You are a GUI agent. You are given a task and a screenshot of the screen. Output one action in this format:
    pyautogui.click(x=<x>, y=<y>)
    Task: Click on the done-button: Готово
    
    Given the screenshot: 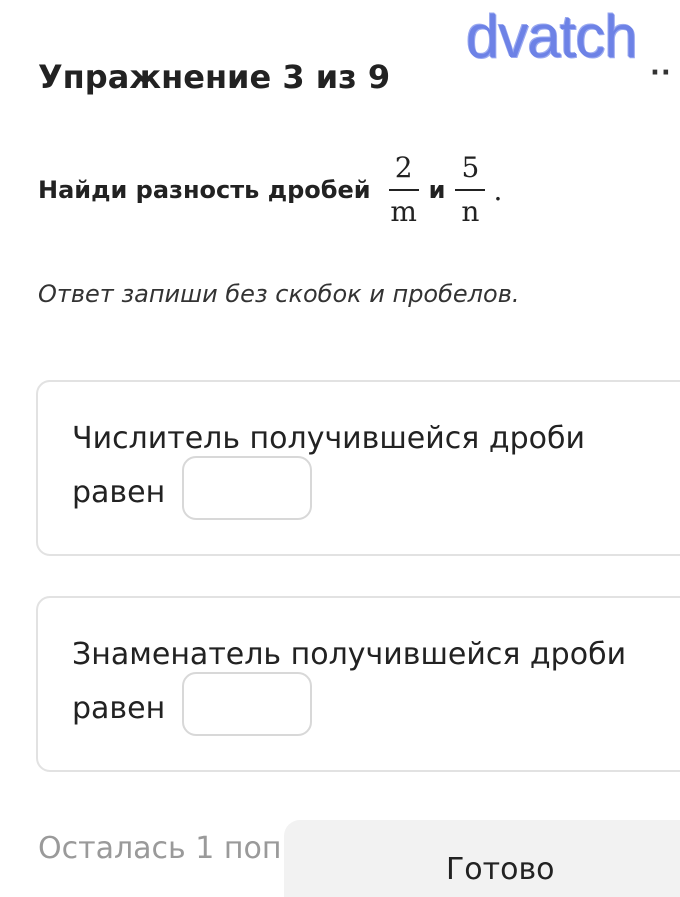 What is the action you would take?
    pyautogui.click(x=482, y=858)
    